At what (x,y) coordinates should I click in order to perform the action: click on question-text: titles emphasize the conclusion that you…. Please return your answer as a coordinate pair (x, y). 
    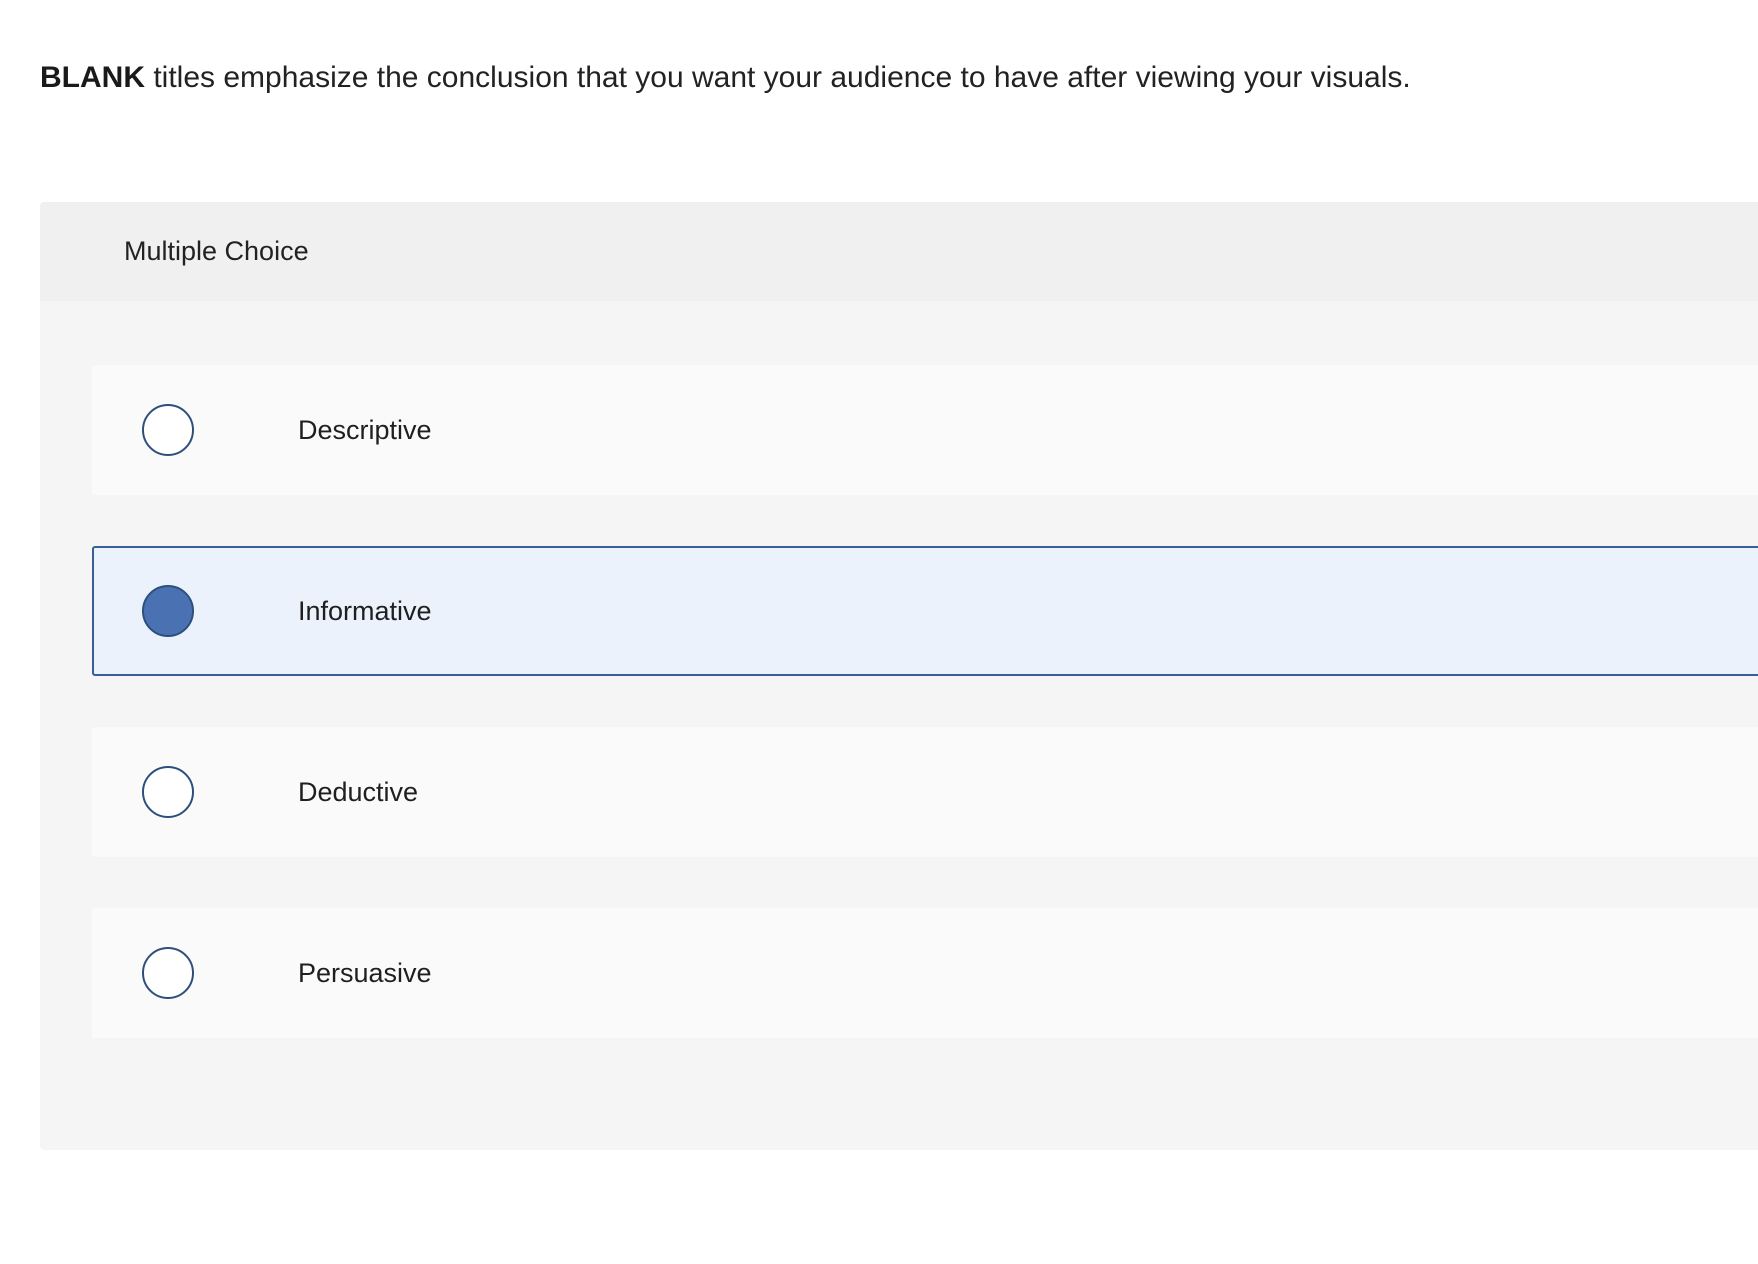
    Looking at the image, I should click on (778, 77).